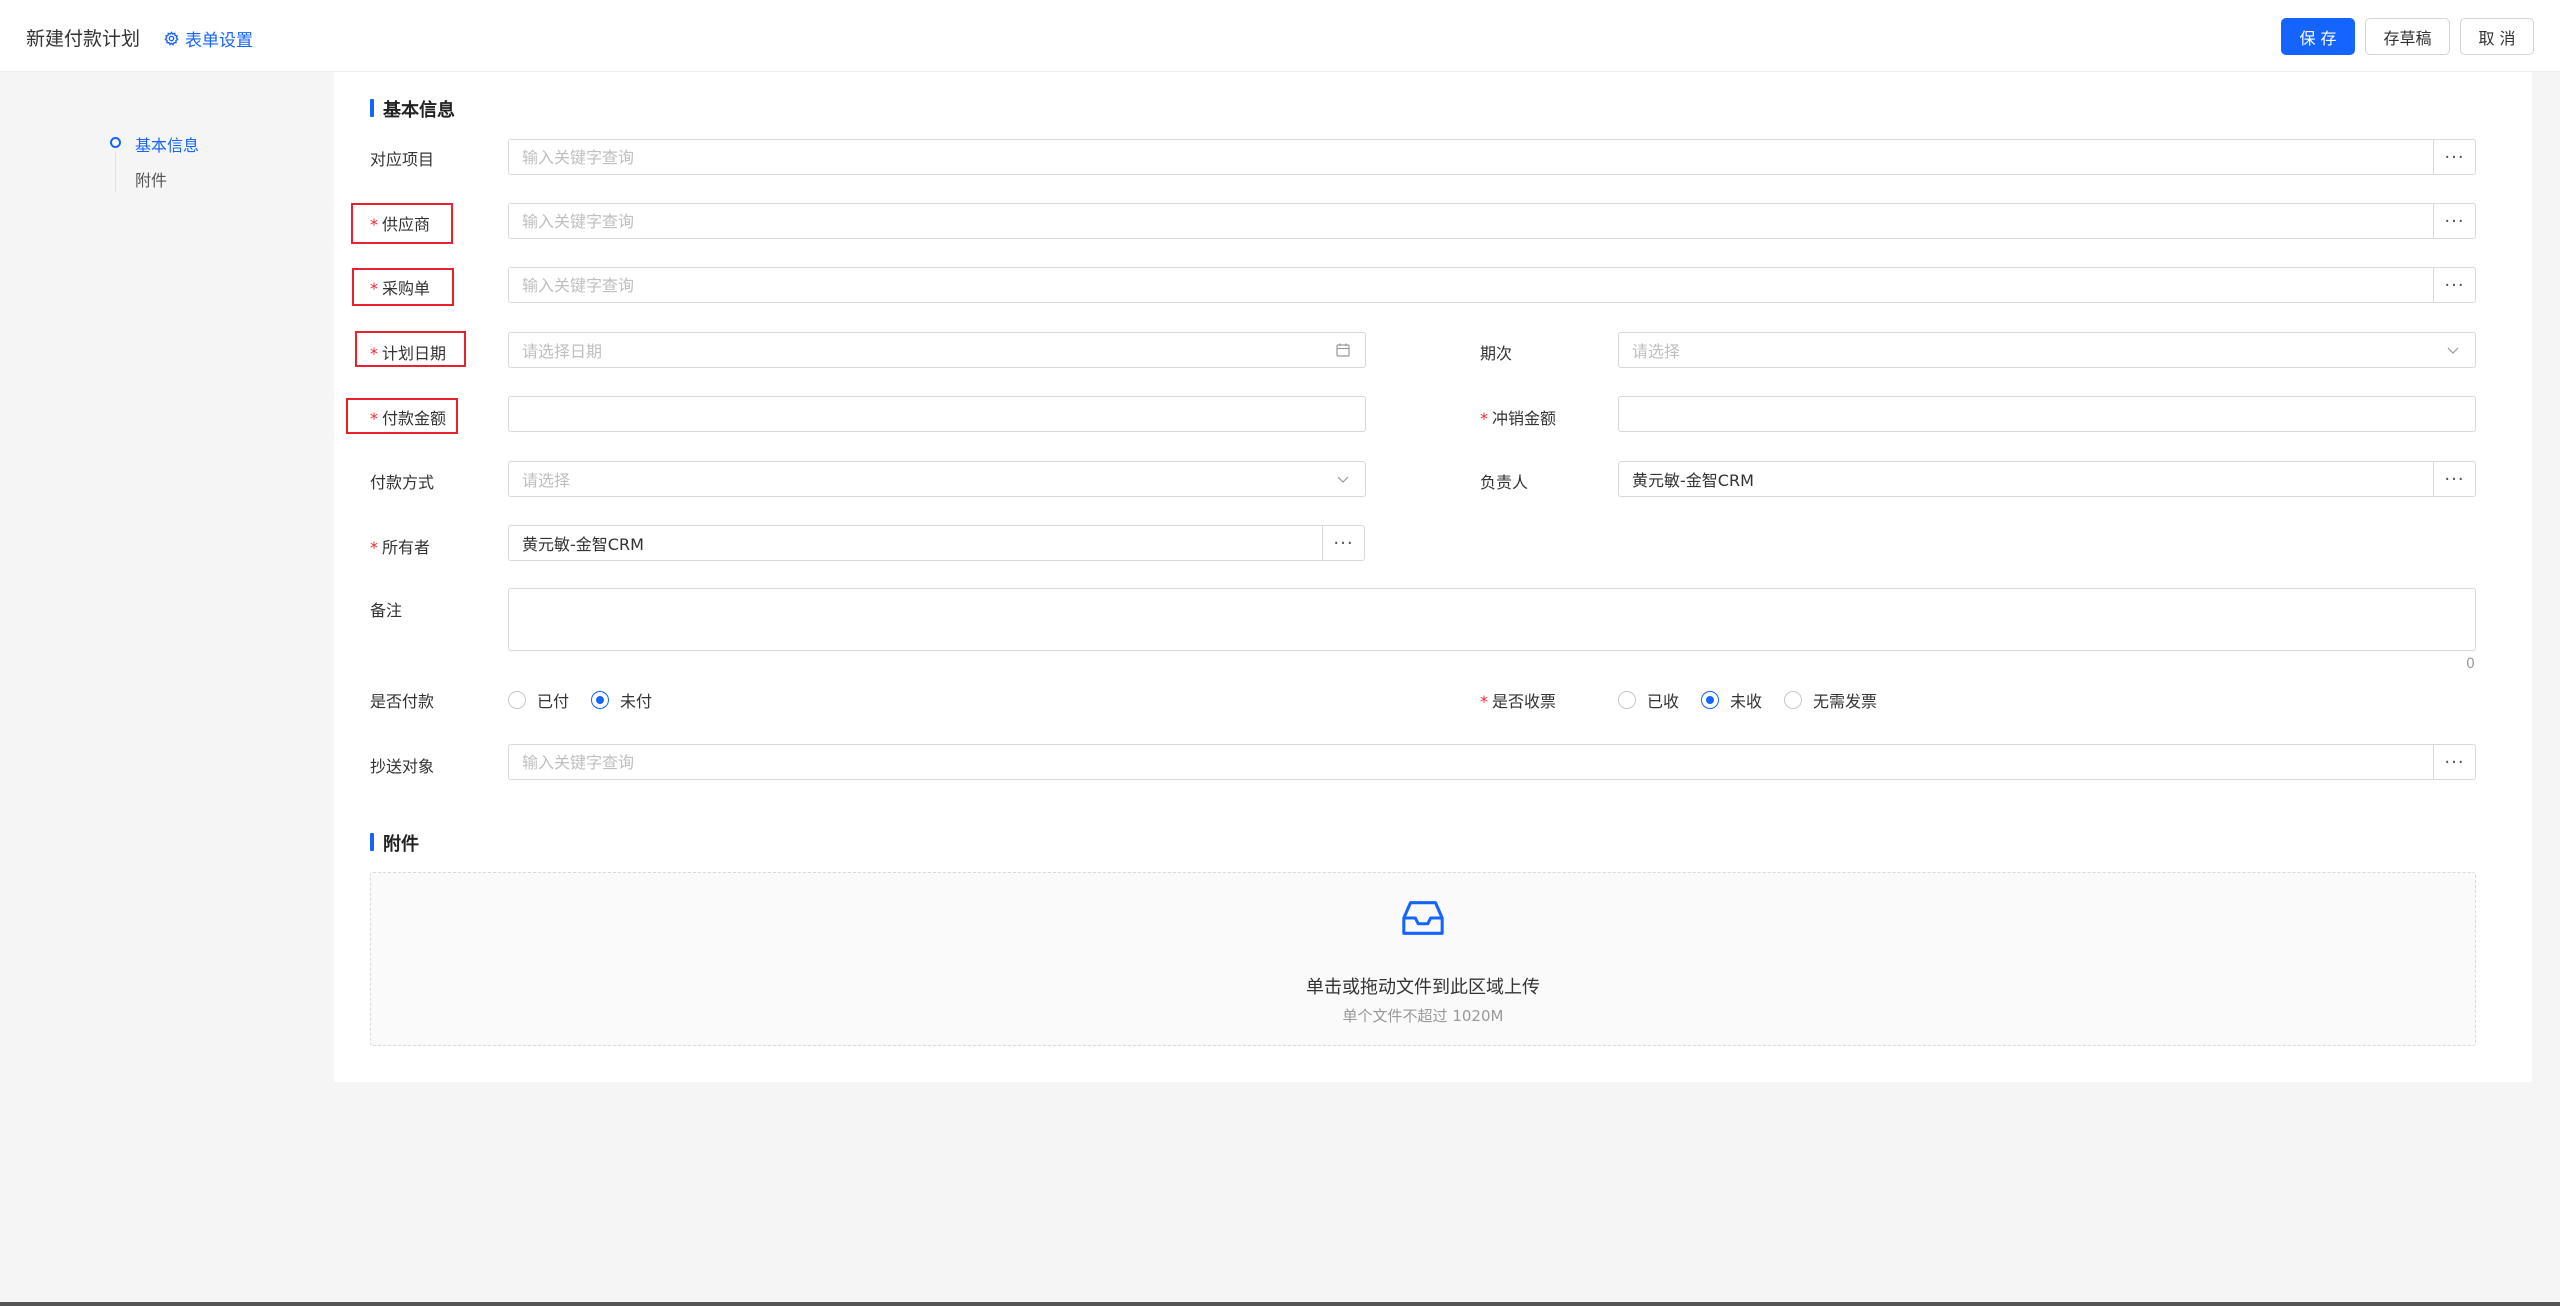  Describe the element at coordinates (219, 41) in the screenshot. I see `form-settings-label: 表单设置` at that location.